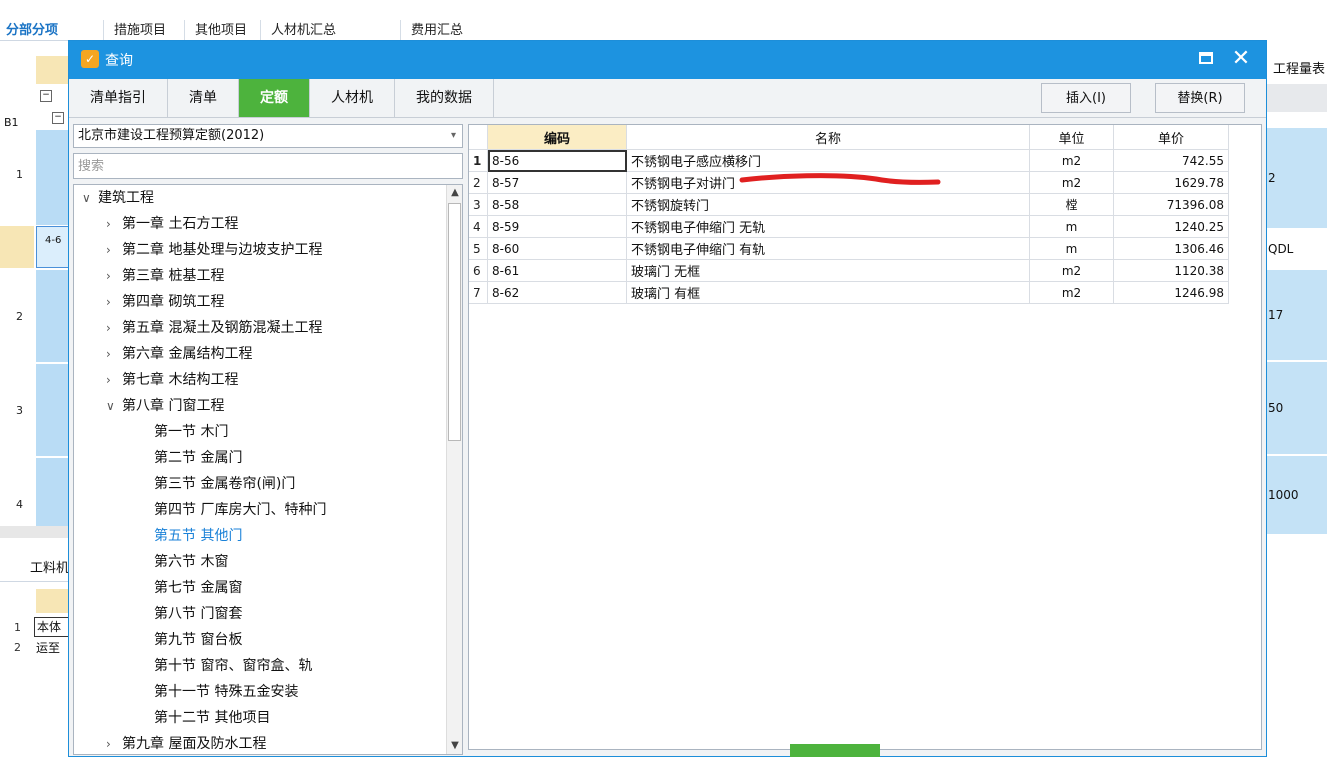 The width and height of the screenshot is (1327, 757). What do you see at coordinates (118, 98) in the screenshot?
I see `tab-qingdan-zhiyin: 清单指引` at bounding box center [118, 98].